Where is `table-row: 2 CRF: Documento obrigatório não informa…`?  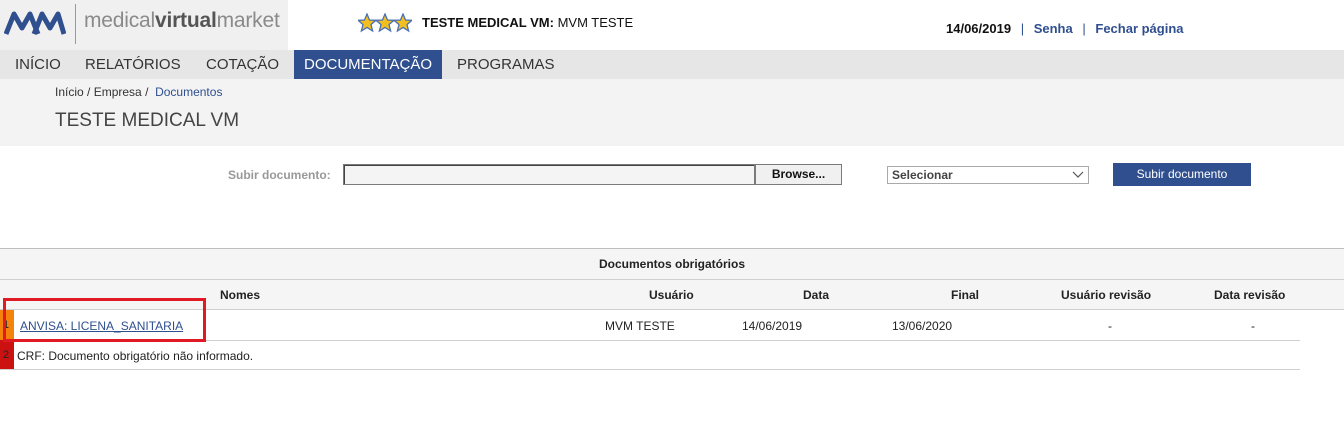 table-row: 2 CRF: Documento obrigatório não informa… is located at coordinates (650, 355).